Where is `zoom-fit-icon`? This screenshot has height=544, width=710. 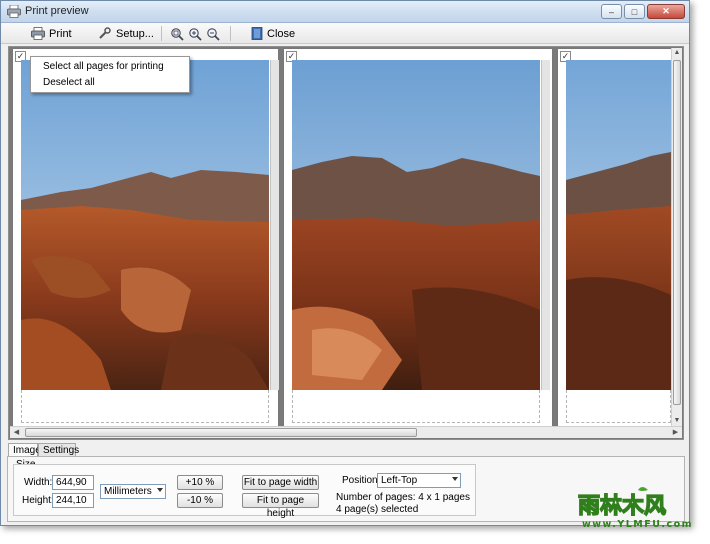
zoom-fit-icon is located at coordinates (177, 34).